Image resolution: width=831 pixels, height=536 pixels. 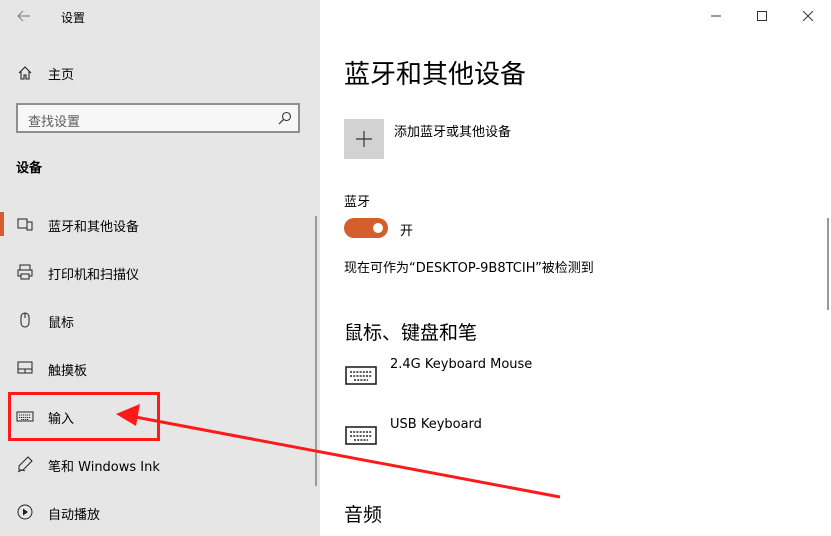 I want to click on audio-heading: 音频, so click(x=363, y=515).